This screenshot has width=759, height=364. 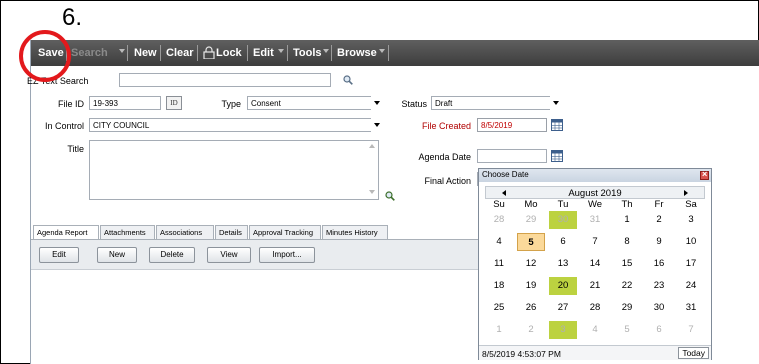 What do you see at coordinates (66, 232) in the screenshot?
I see `tab-agenda-report: Agenda Report` at bounding box center [66, 232].